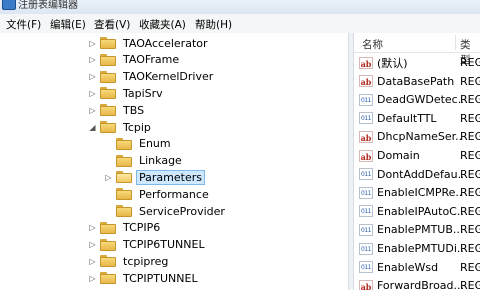  I want to click on tree-node-tcpipreg: ▷ tcpipreg, so click(129, 261).